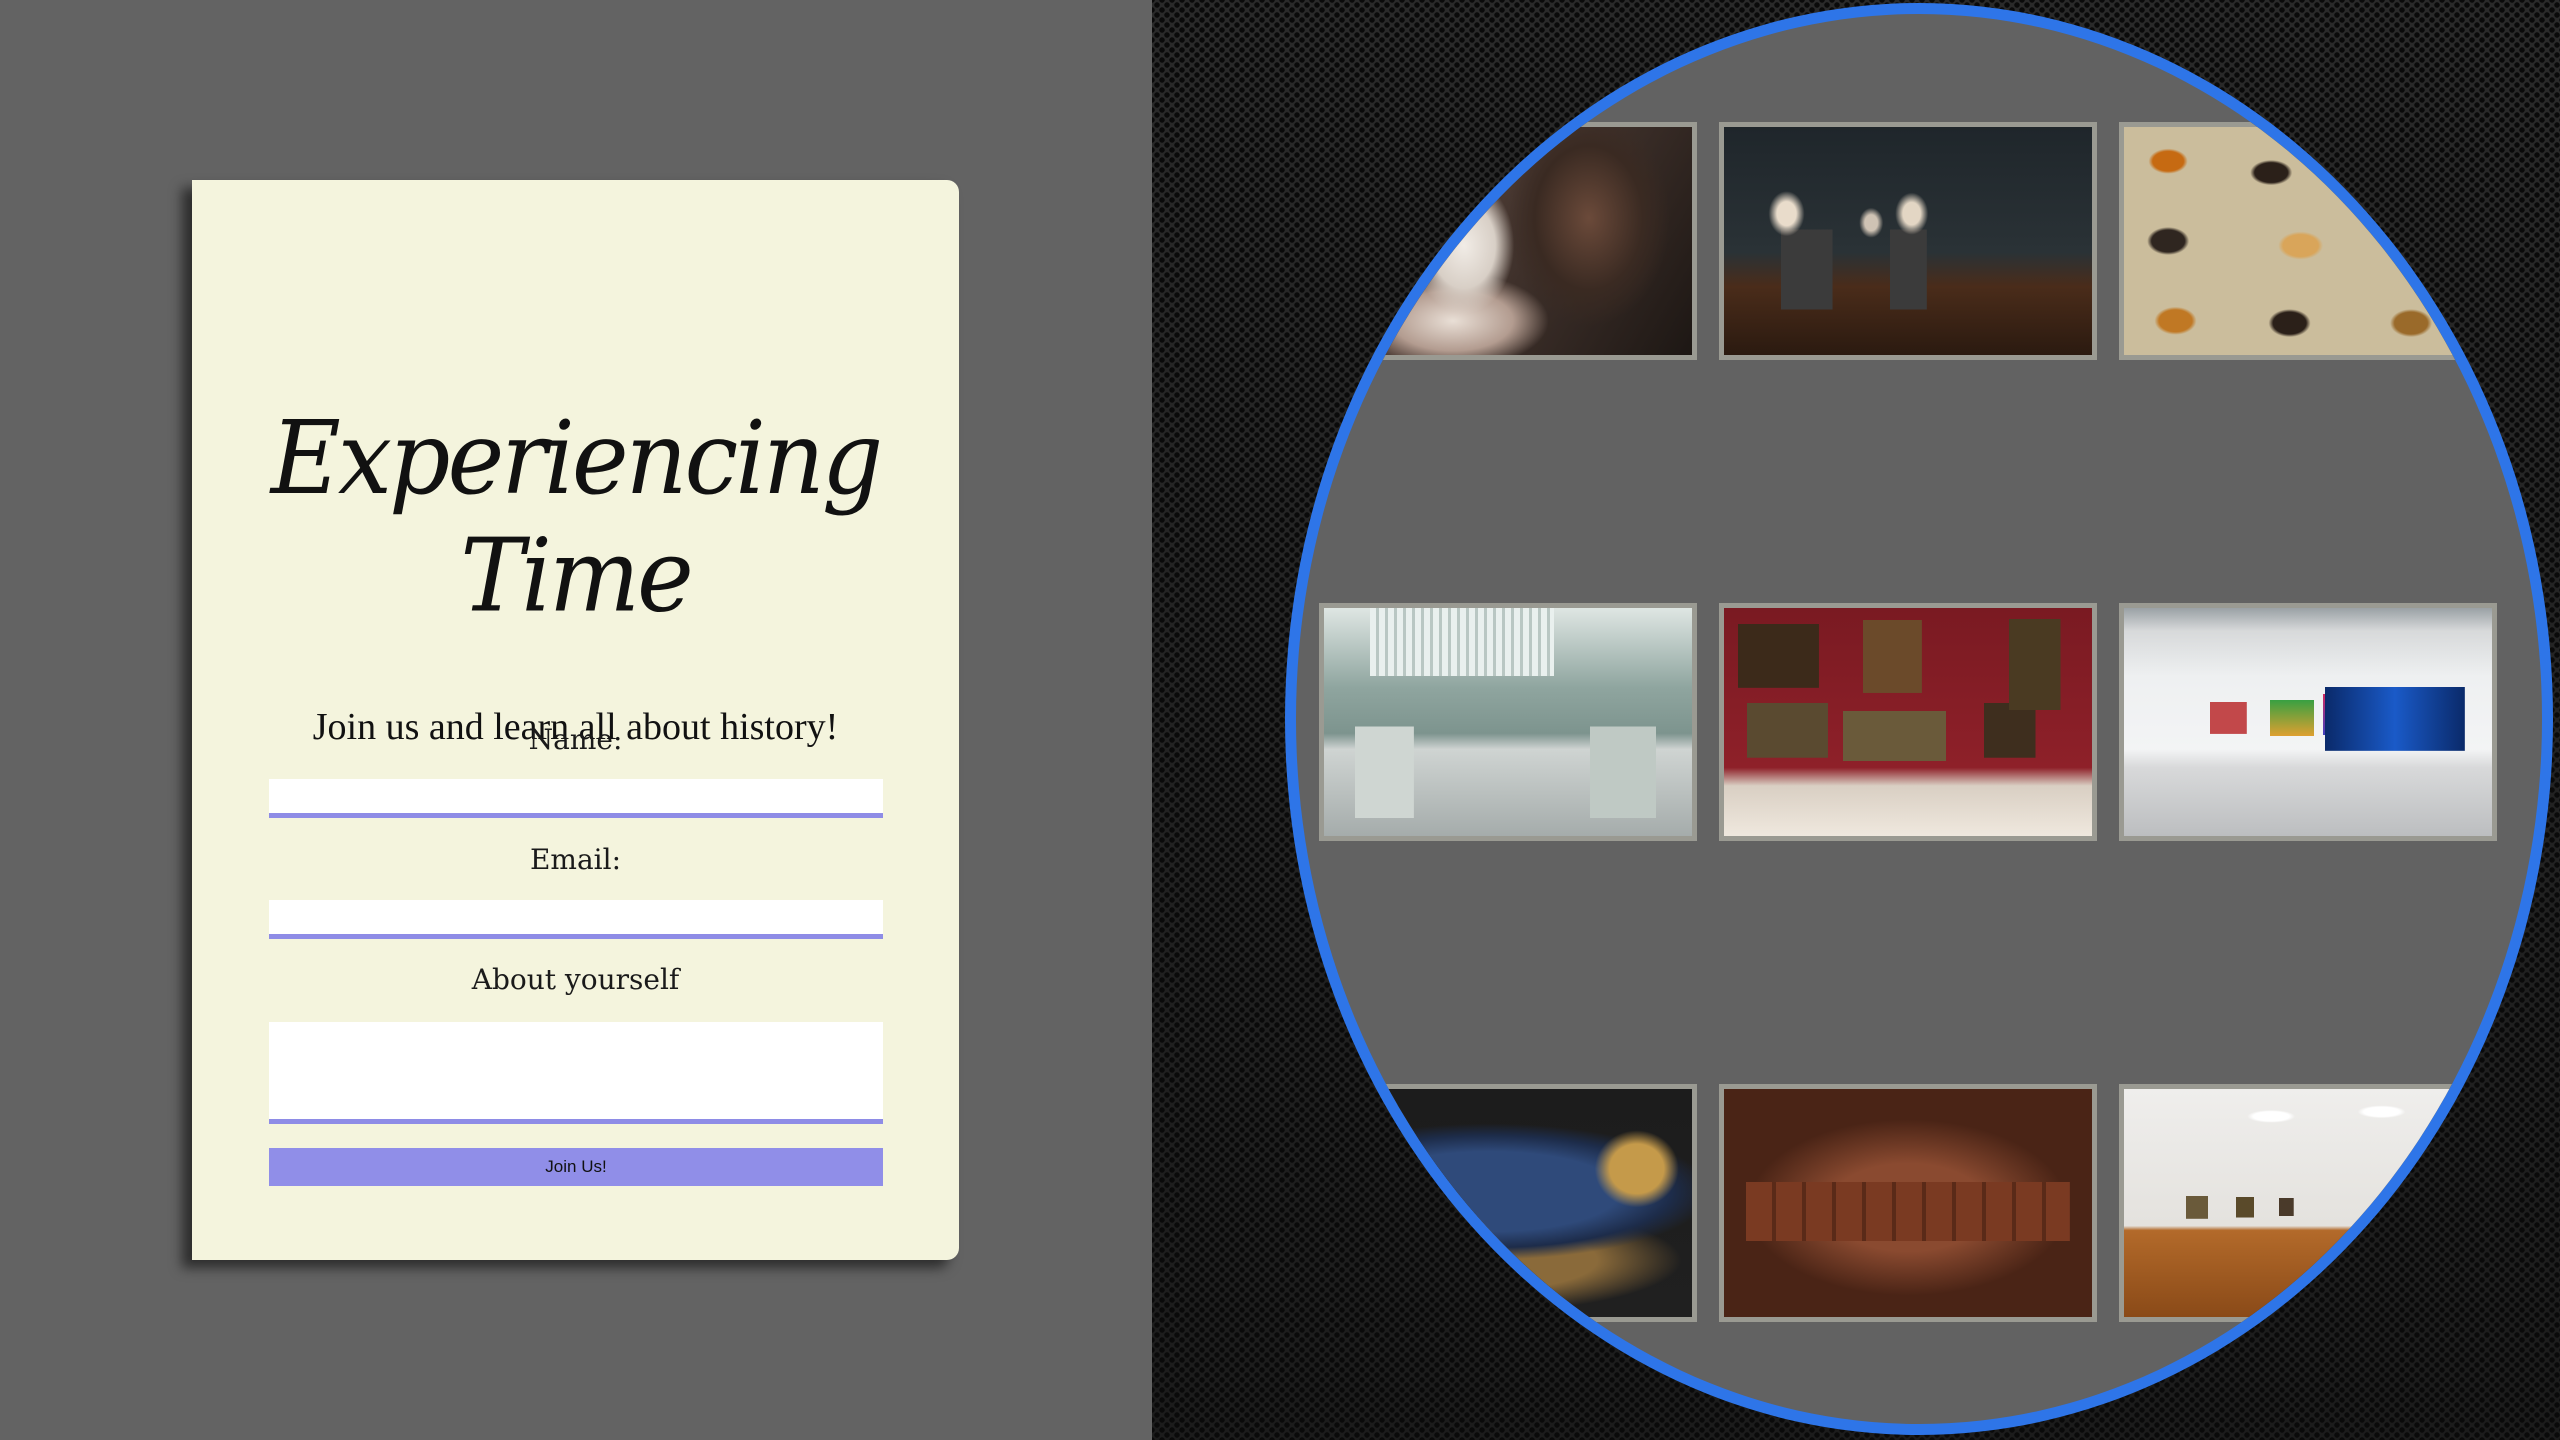 This screenshot has height=1440, width=2560. I want to click on gallery-image-red-salon, so click(1908, 722).